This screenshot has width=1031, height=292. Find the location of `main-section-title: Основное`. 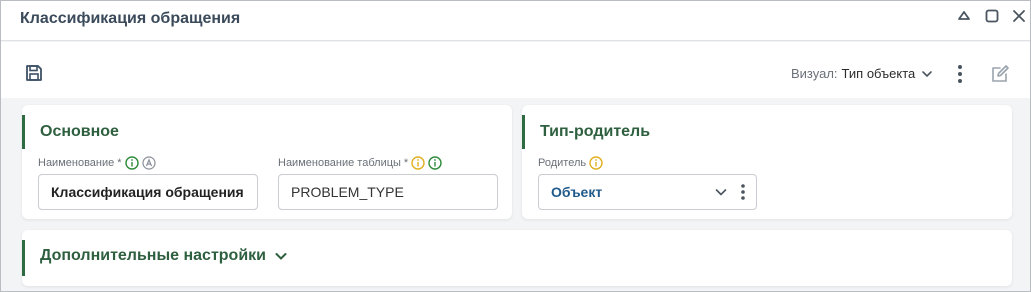

main-section-title: Основное is located at coordinates (79, 131).